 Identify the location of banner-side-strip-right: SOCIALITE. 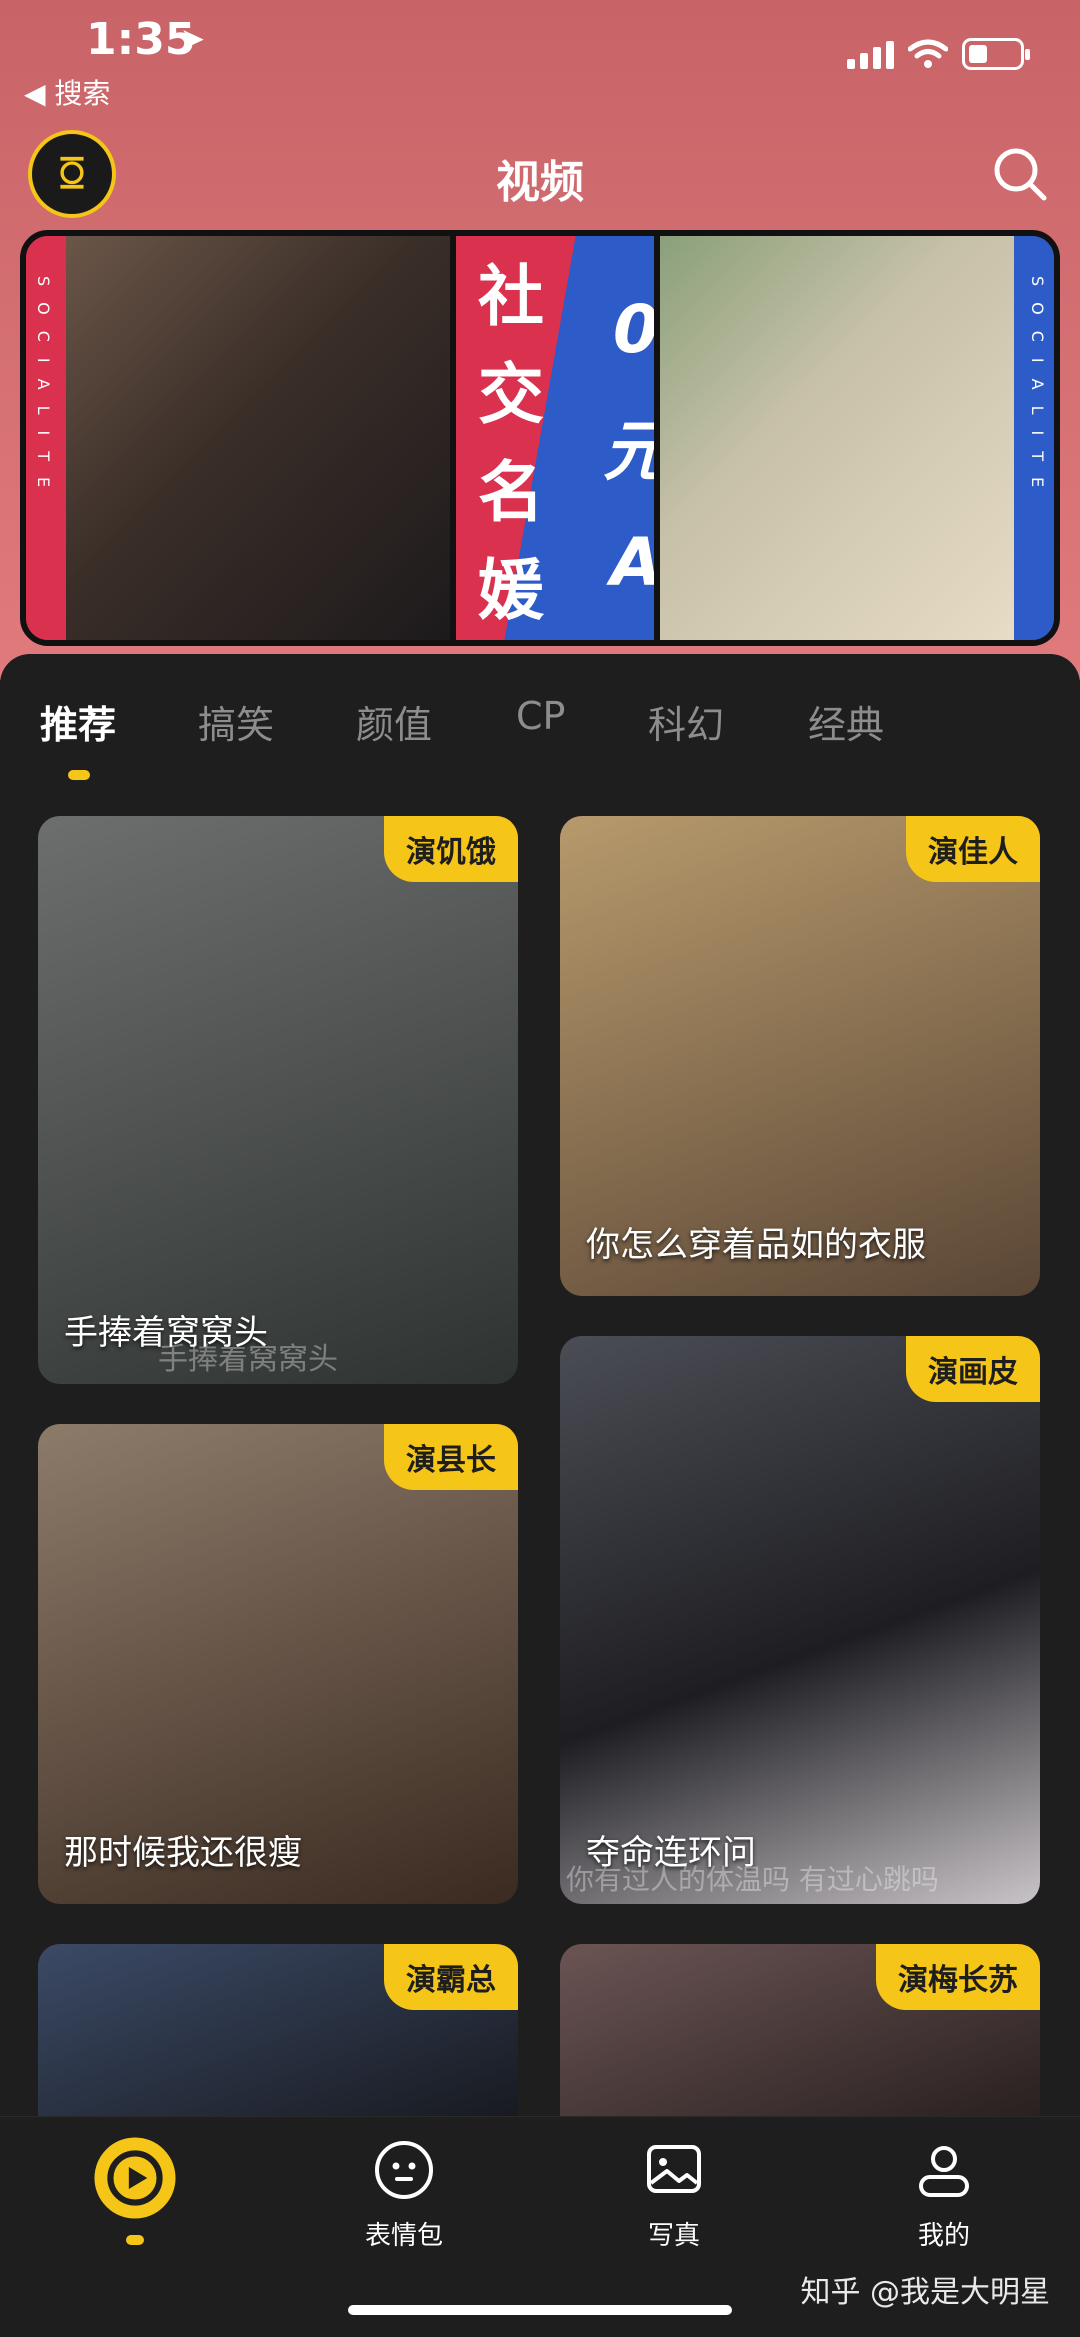
(1037, 438).